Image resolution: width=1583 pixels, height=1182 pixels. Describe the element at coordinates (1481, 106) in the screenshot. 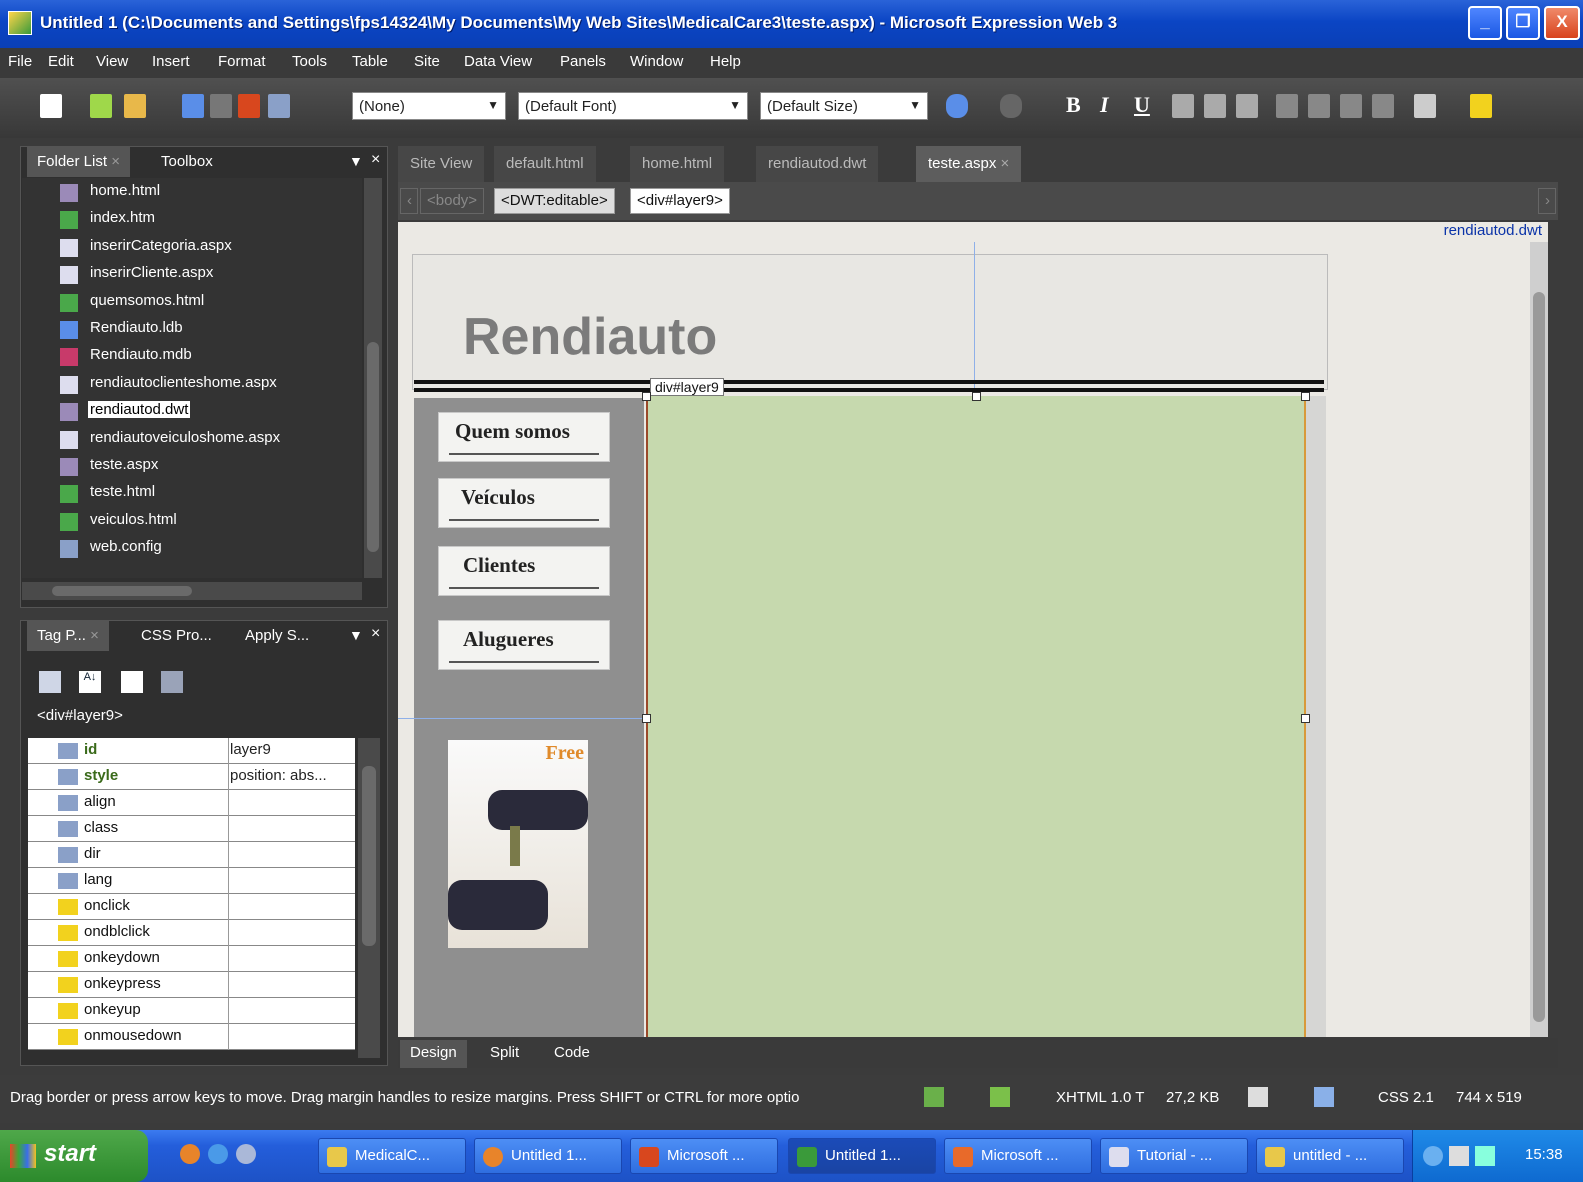

I see `highlight-icon` at that location.